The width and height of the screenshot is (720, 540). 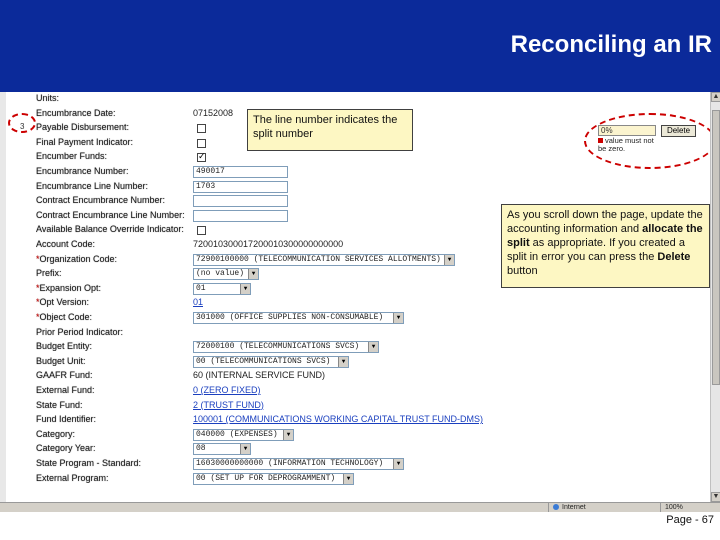 What do you see at coordinates (290, 407) in the screenshot?
I see `form-row: State Fund: 2 (TRUST FUND)` at bounding box center [290, 407].